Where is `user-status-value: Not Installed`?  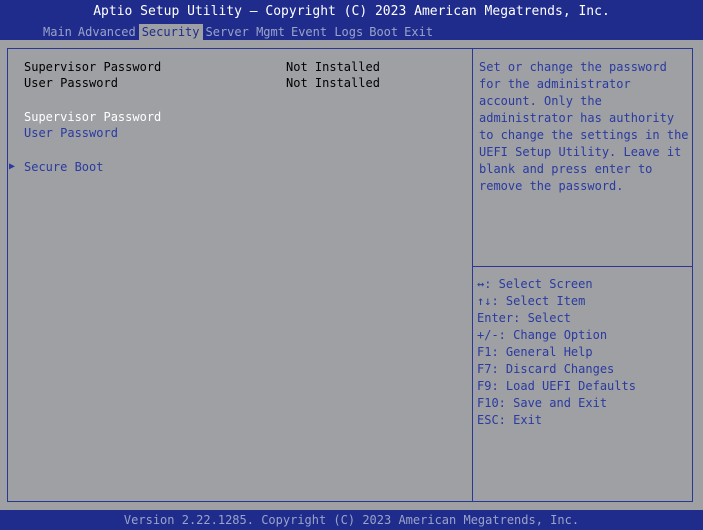 user-status-value: Not Installed is located at coordinates (333, 83).